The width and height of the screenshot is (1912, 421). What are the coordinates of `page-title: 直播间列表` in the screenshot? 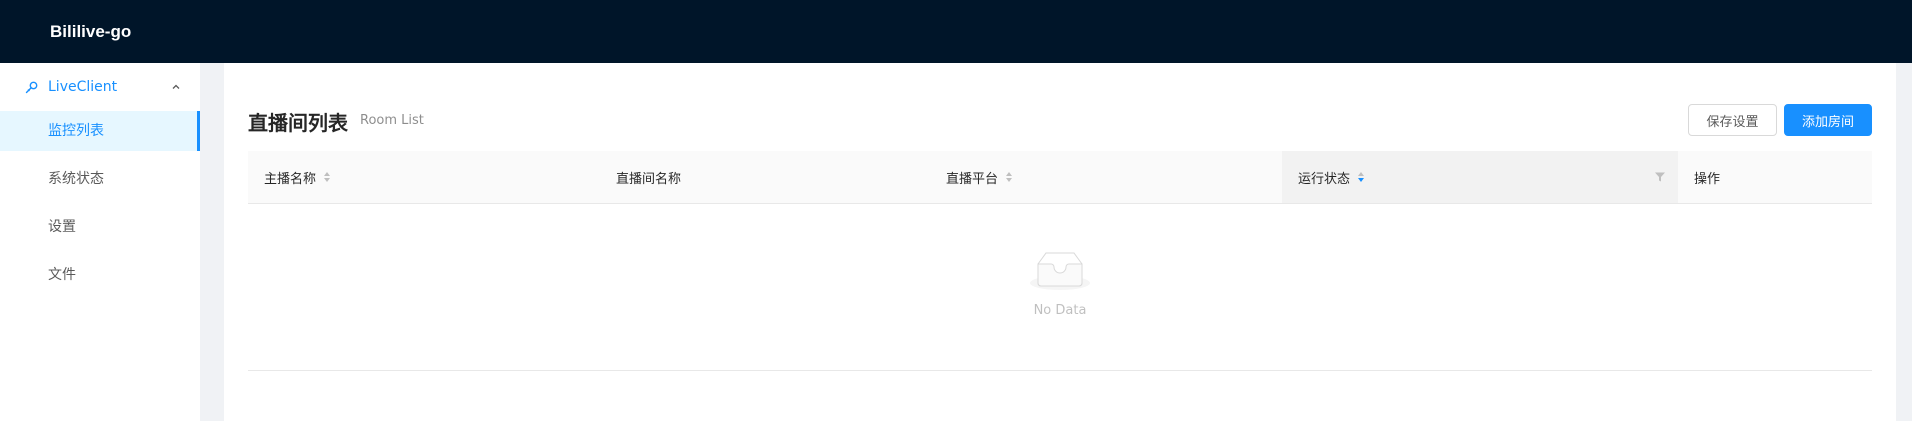 It's located at (298, 123).